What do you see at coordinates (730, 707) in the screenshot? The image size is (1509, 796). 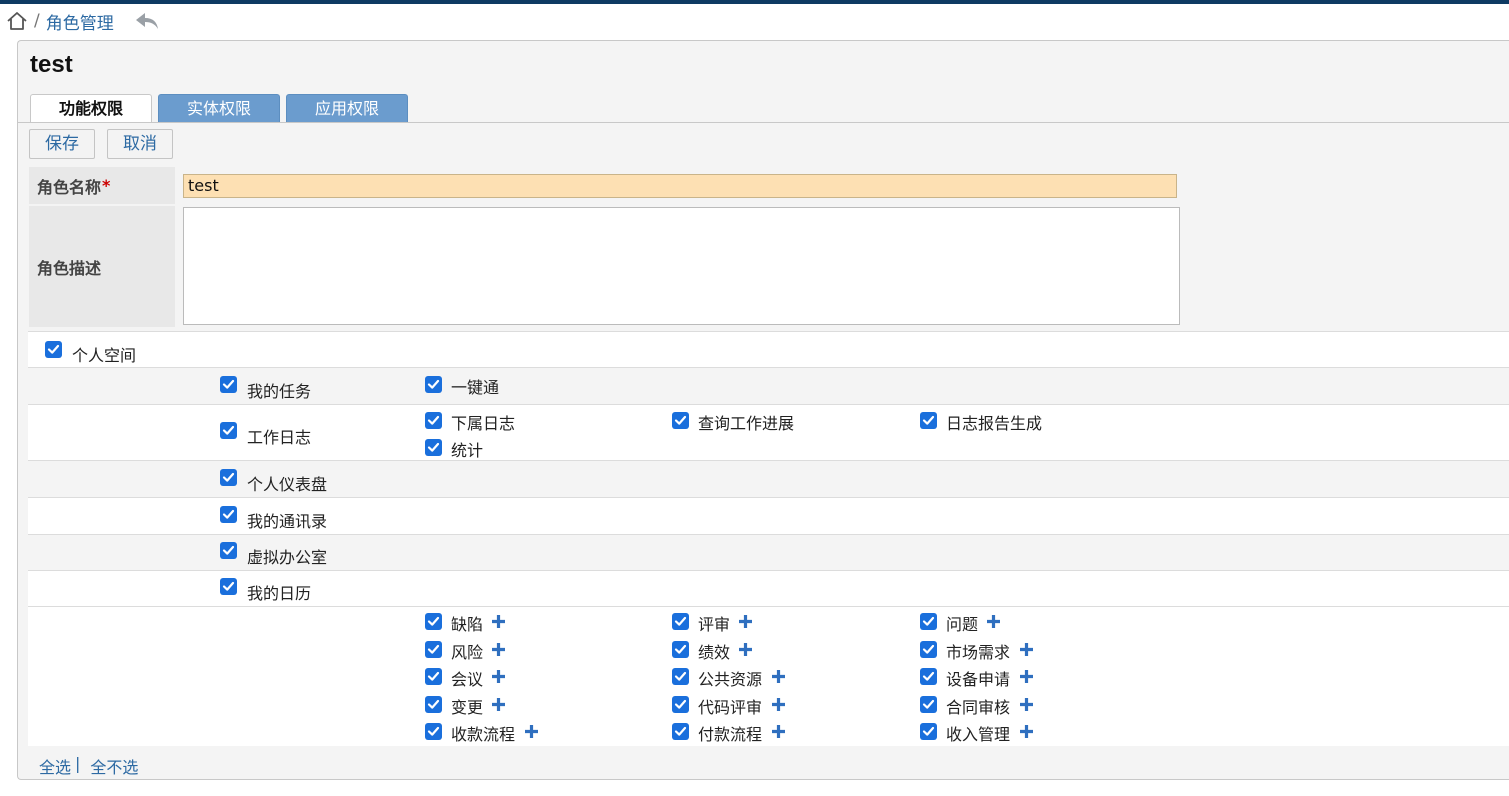 I see `calendar-item-label: 代码评审` at bounding box center [730, 707].